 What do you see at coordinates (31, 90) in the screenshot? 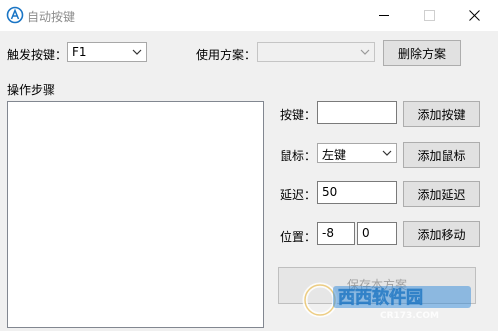
I see `steps-label: 操作步骤` at bounding box center [31, 90].